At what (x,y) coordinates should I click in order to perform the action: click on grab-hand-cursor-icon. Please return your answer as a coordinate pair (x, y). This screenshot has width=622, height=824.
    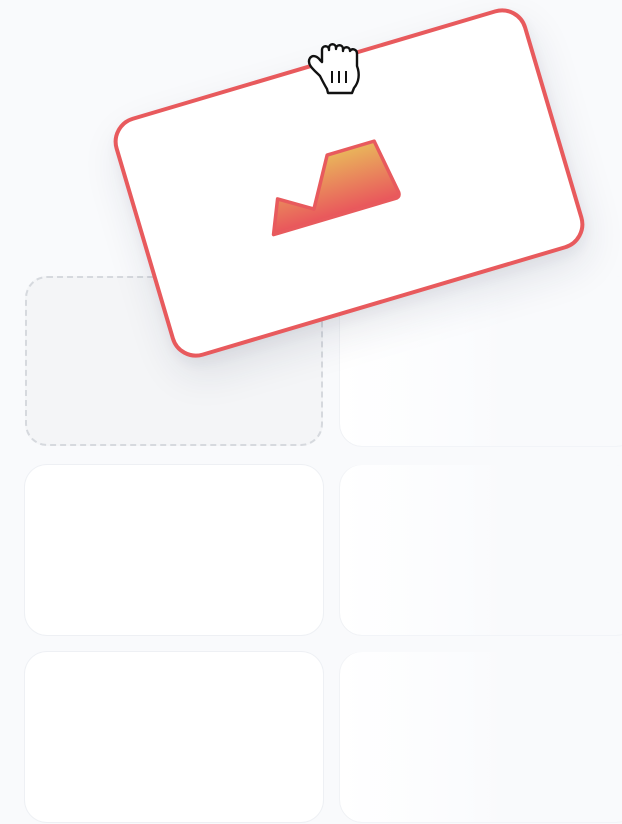
    Looking at the image, I should click on (333, 69).